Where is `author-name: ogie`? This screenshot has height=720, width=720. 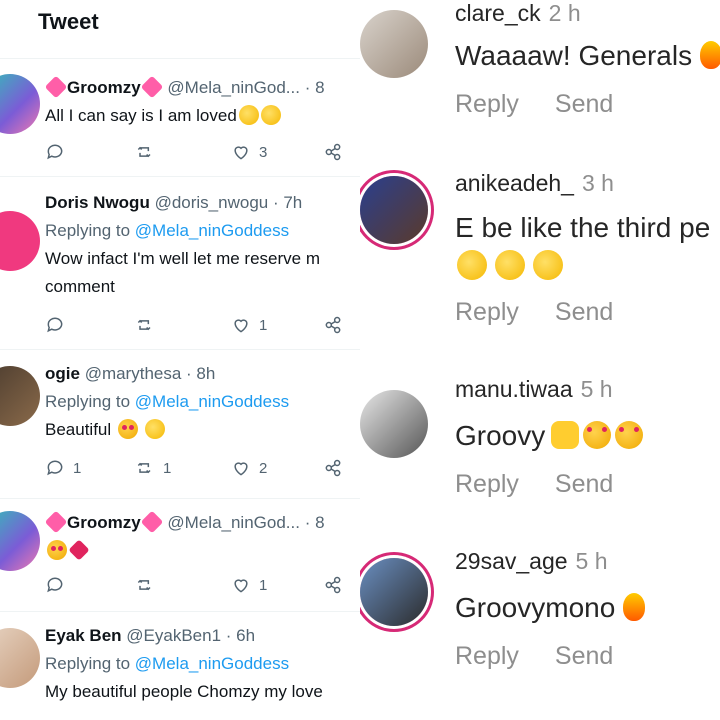
author-name: ogie is located at coordinates (62, 373).